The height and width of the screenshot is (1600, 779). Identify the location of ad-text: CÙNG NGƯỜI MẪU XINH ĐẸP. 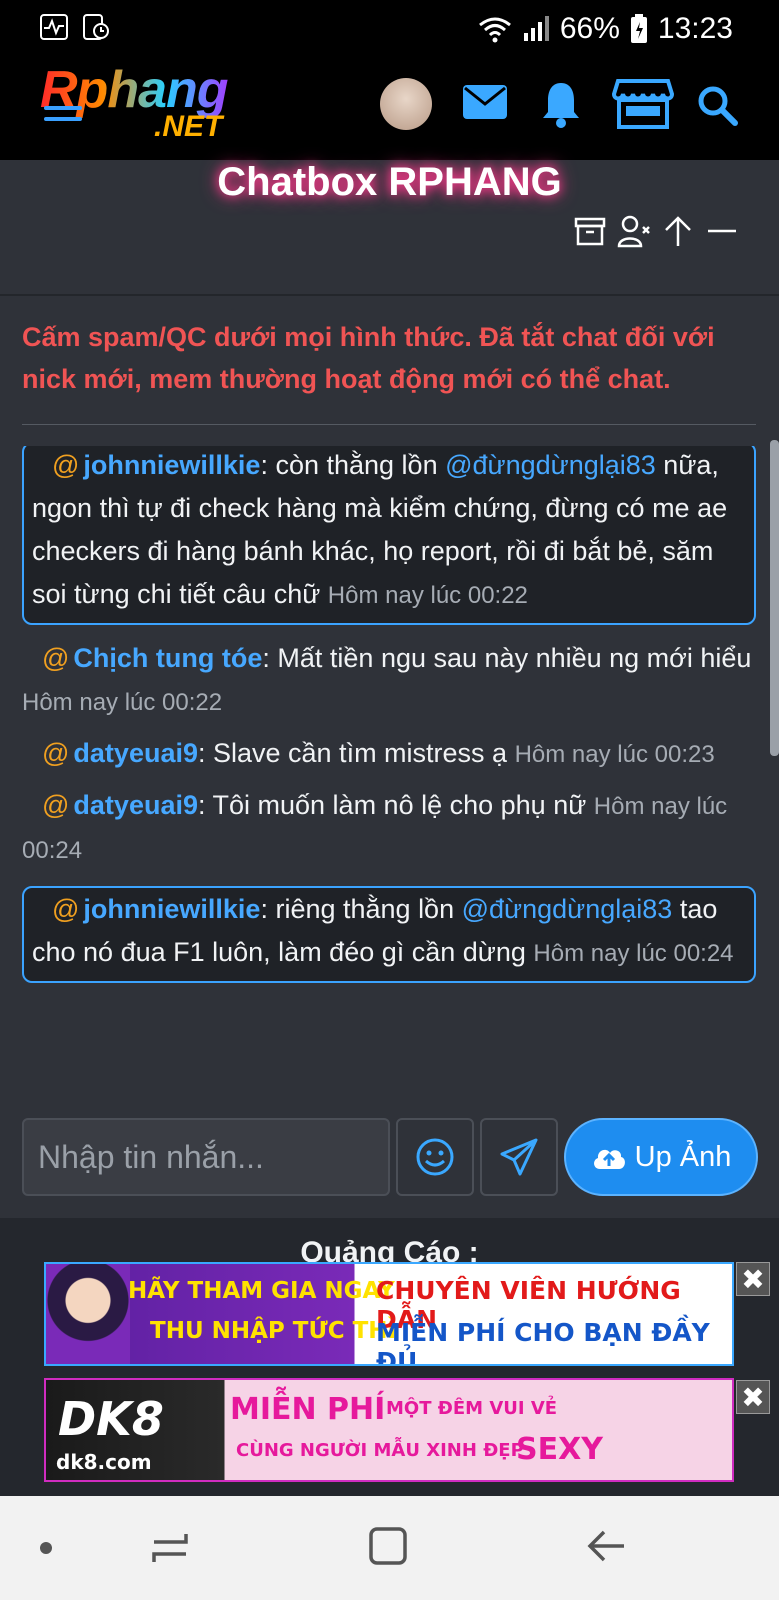
(380, 1450).